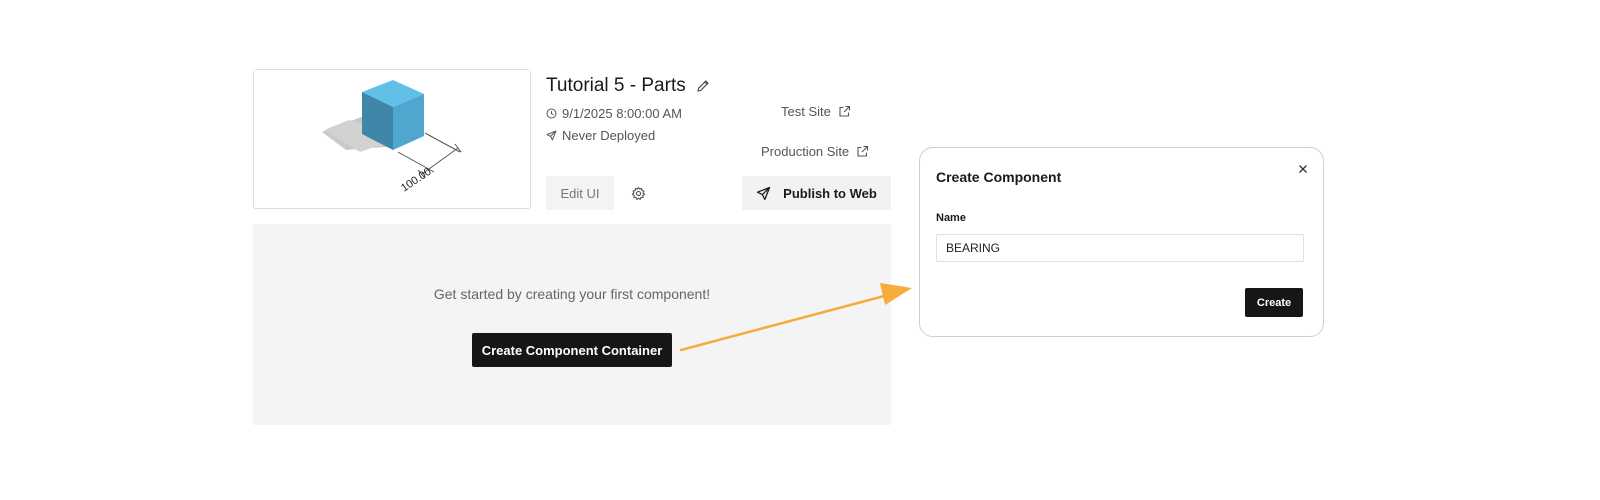  I want to click on test-site-label: Test Site, so click(806, 111).